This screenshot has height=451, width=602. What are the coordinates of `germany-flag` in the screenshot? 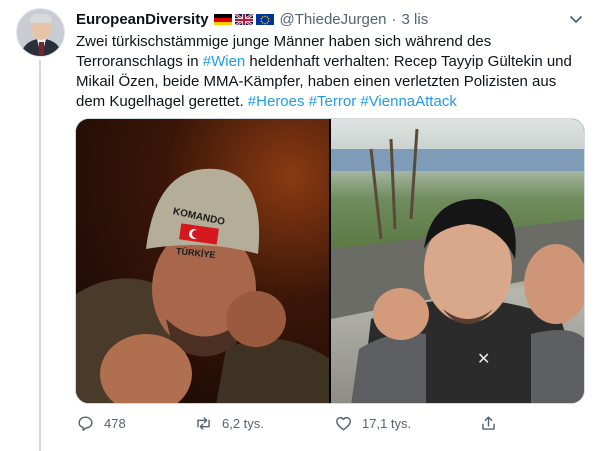 It's located at (222, 19).